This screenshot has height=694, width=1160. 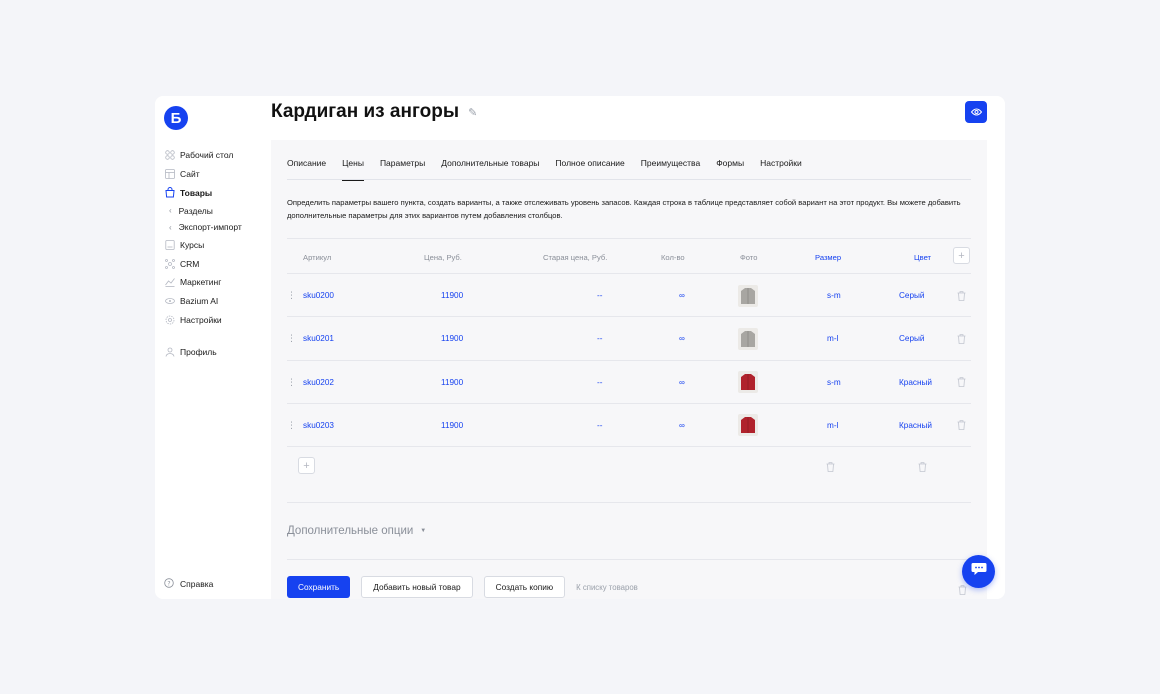 I want to click on pencil-icon: ✎, so click(x=472, y=112).